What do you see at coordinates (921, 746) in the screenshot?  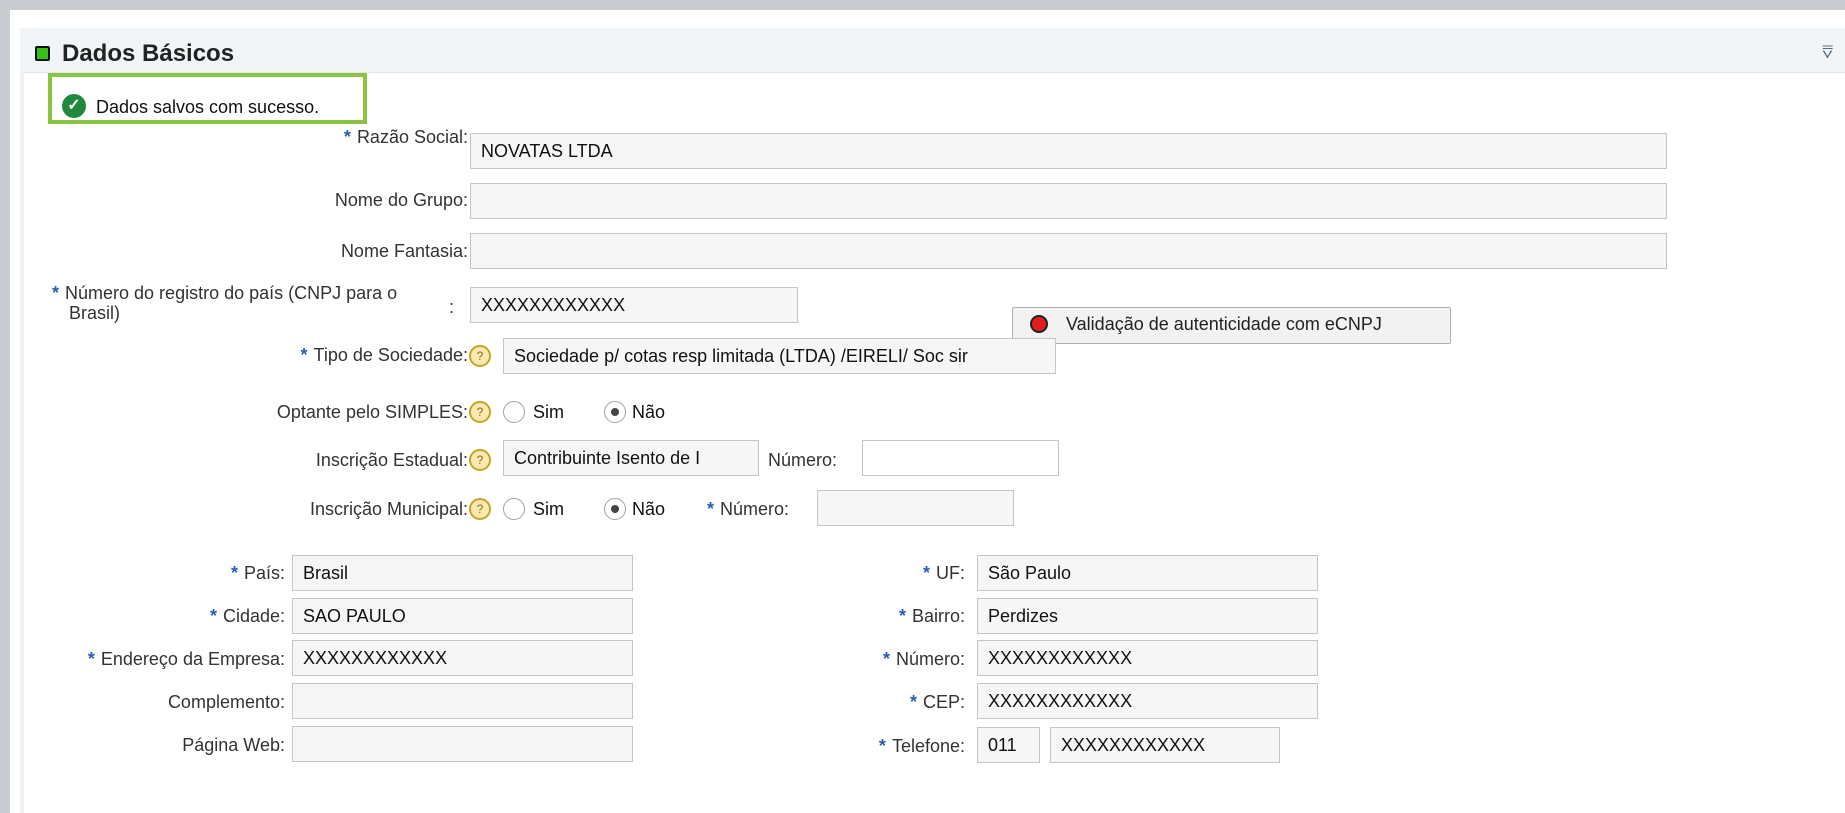 I see `telefone-label: * Telefone:` at bounding box center [921, 746].